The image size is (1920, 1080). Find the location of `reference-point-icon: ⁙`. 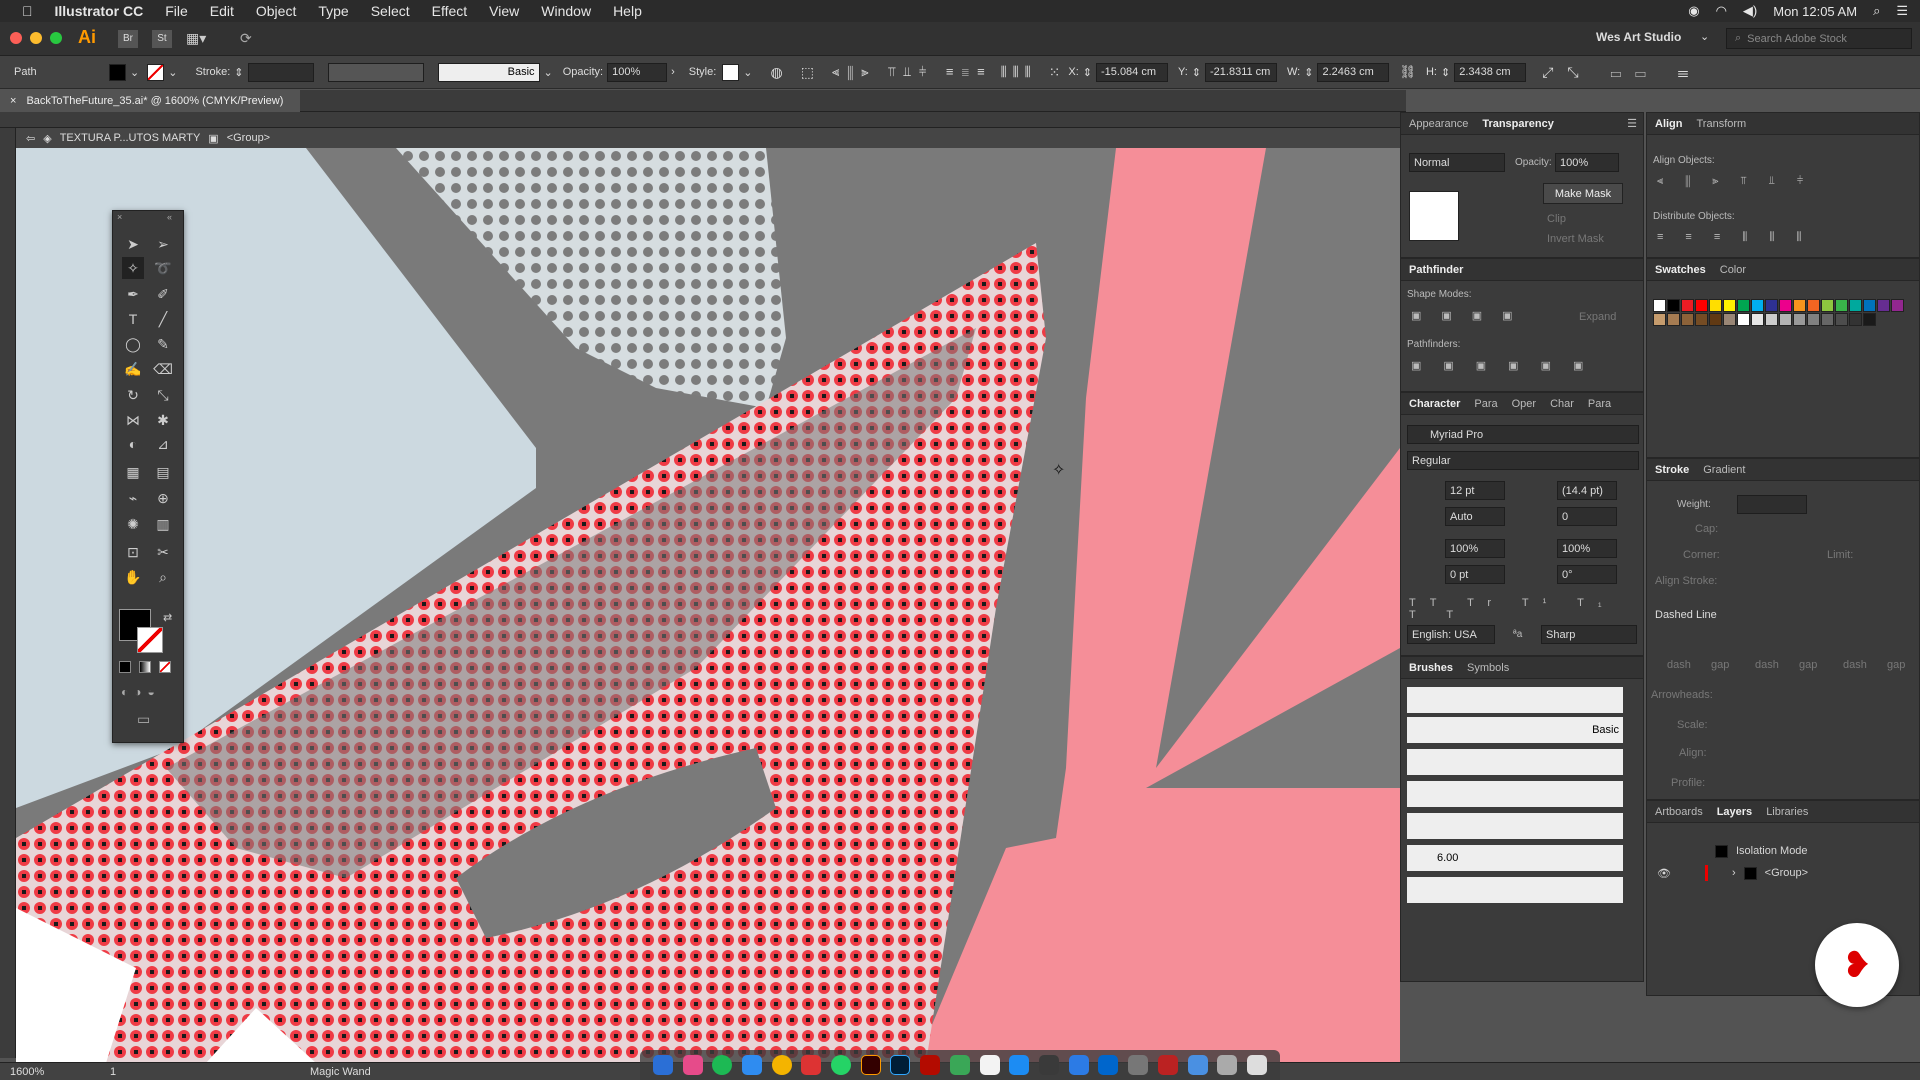

reference-point-icon: ⁙ is located at coordinates (1055, 72).